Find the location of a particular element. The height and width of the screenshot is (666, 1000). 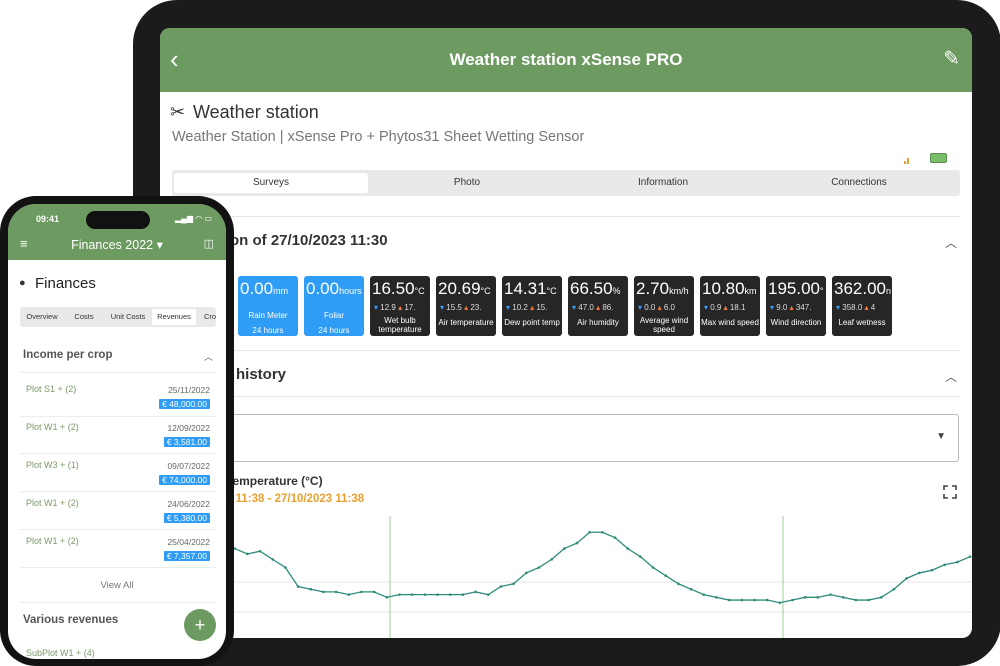

tile-unit: % is located at coordinates (616, 291).